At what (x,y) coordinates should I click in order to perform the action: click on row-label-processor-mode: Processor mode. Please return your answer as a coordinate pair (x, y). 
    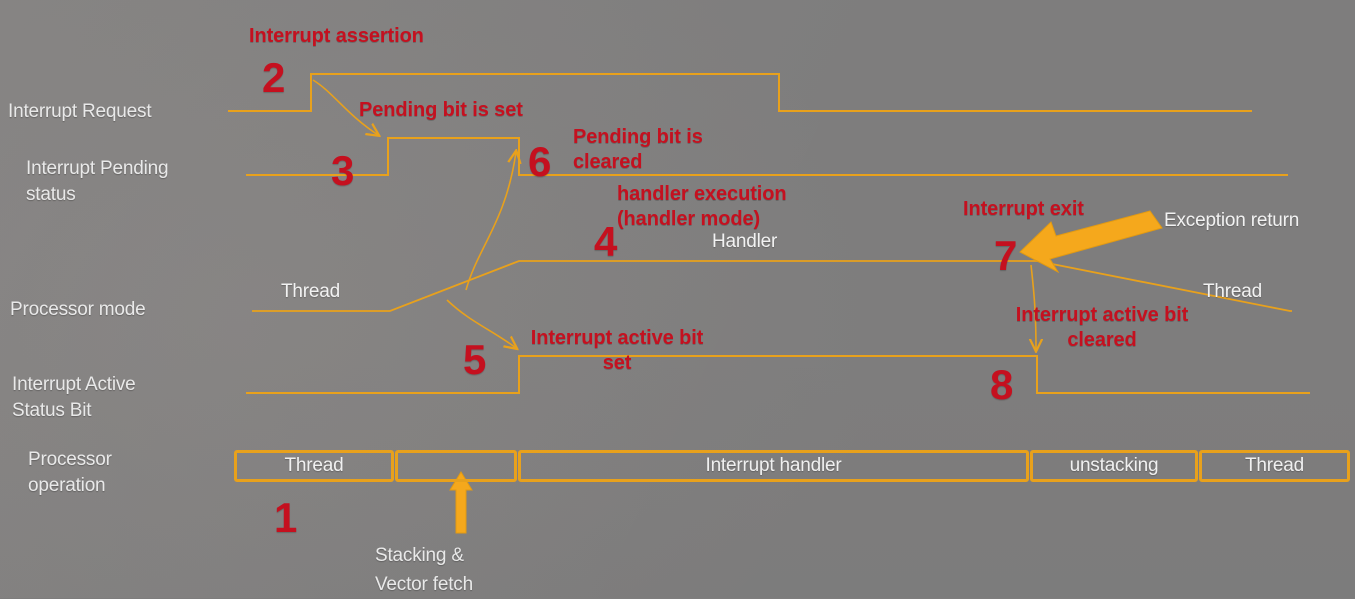
    Looking at the image, I should click on (78, 309).